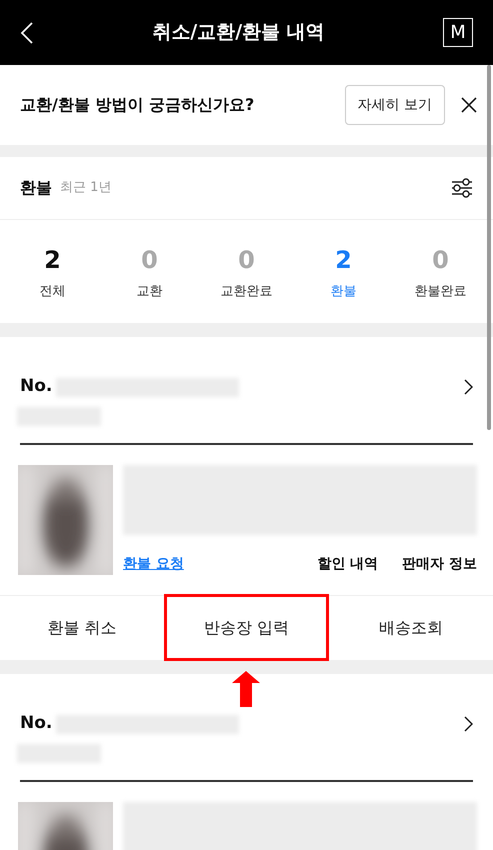  Describe the element at coordinates (52, 272) in the screenshot. I see `status-tab: 2 전체` at that location.